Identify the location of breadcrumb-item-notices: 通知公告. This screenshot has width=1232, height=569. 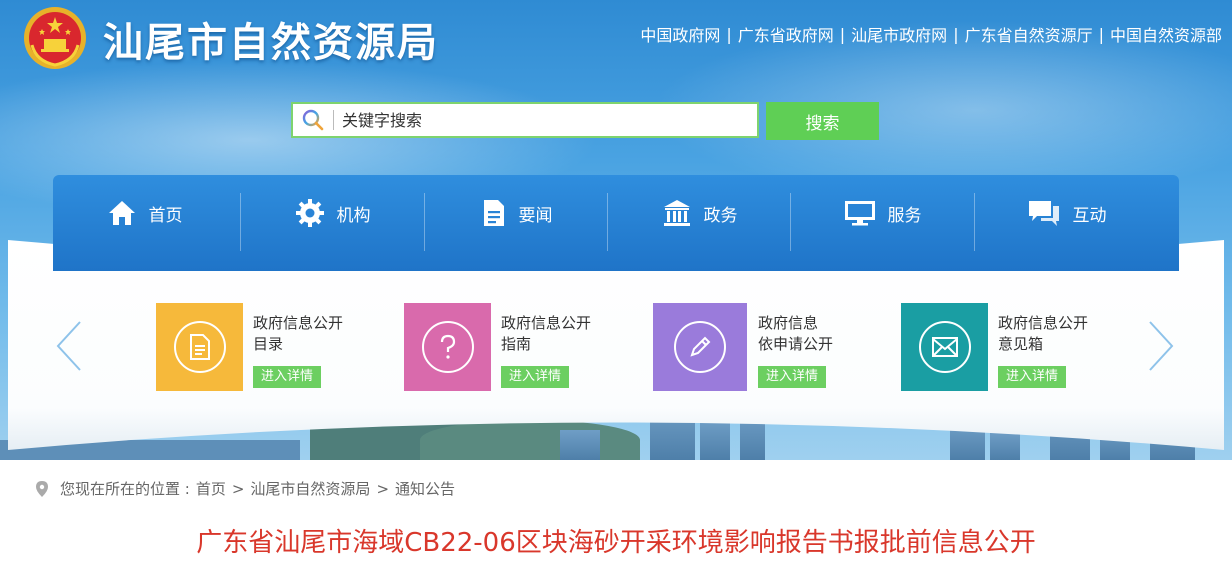
(425, 488).